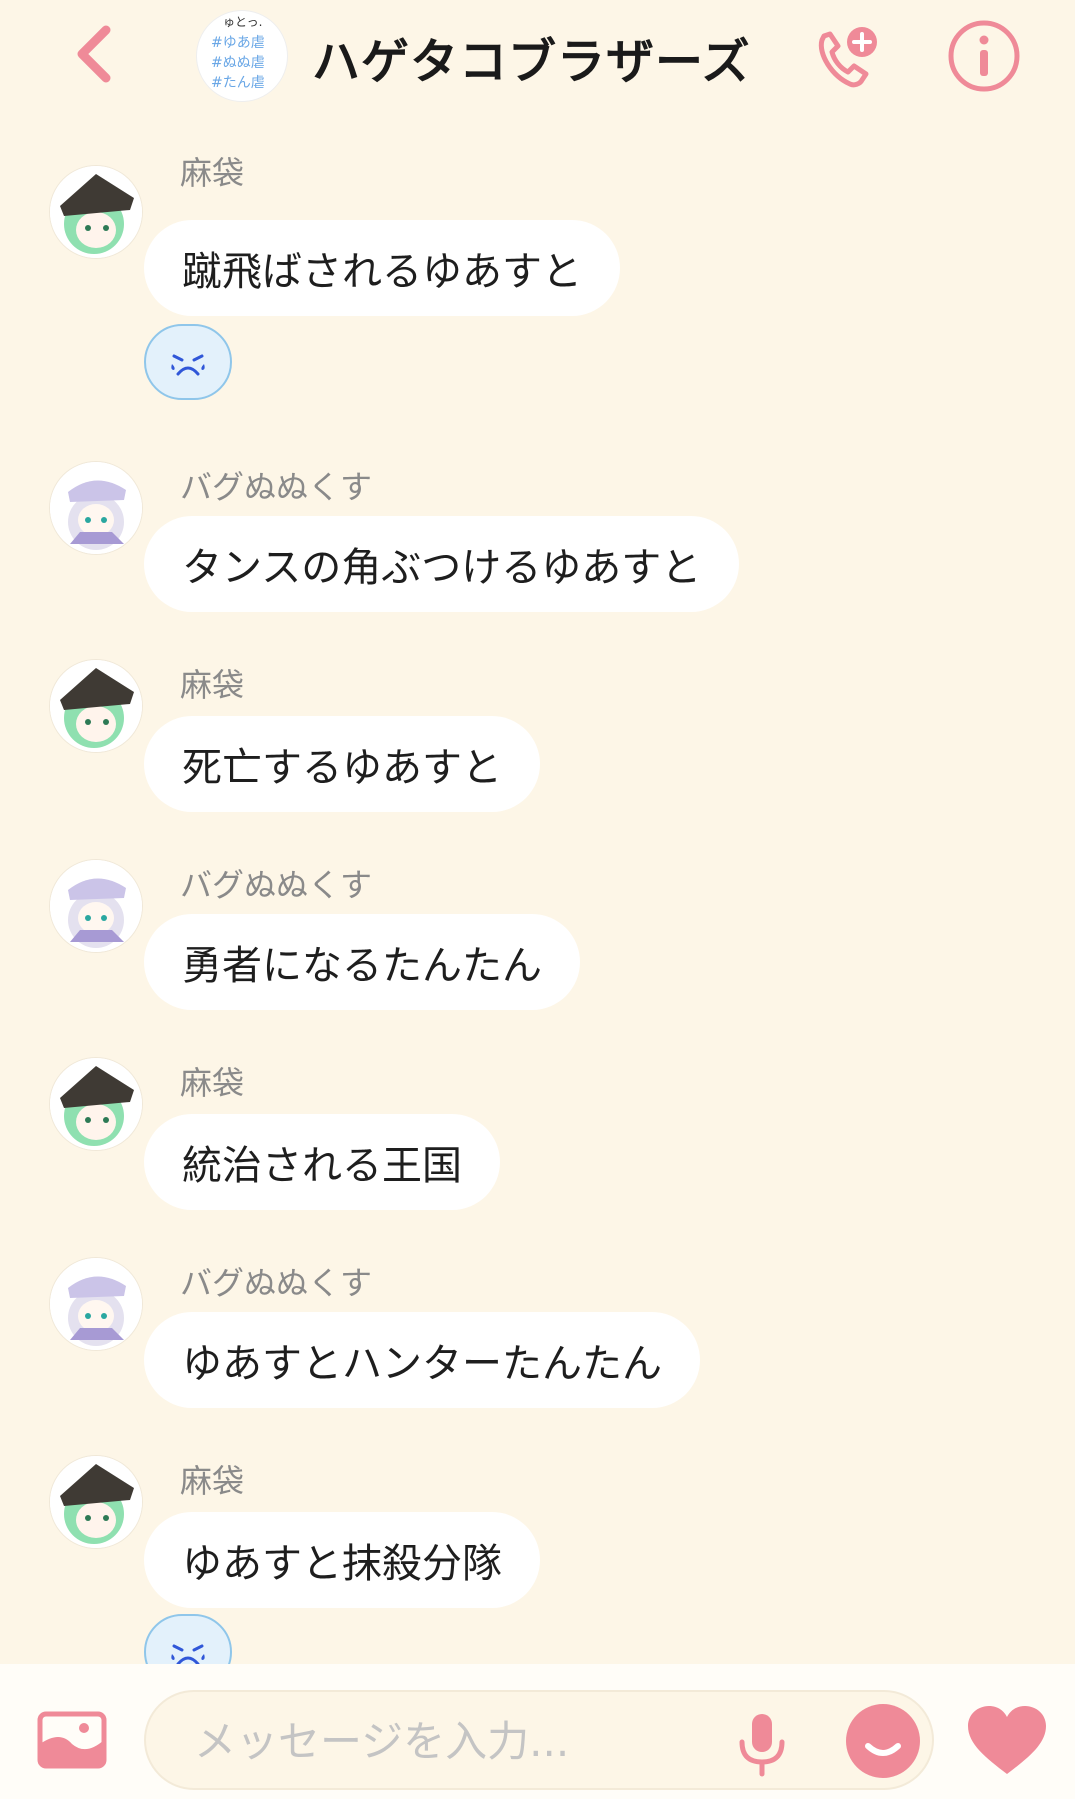 This screenshot has height=1799, width=1075. Describe the element at coordinates (442, 564) in the screenshot. I see `message-bubble: タンスの角ぶつけるゆあすと` at that location.